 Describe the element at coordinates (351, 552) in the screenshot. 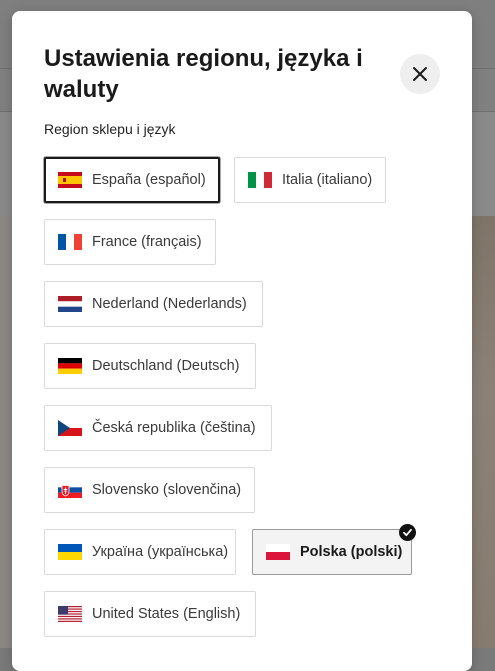

I see `option-label: Polska (polski)` at that location.